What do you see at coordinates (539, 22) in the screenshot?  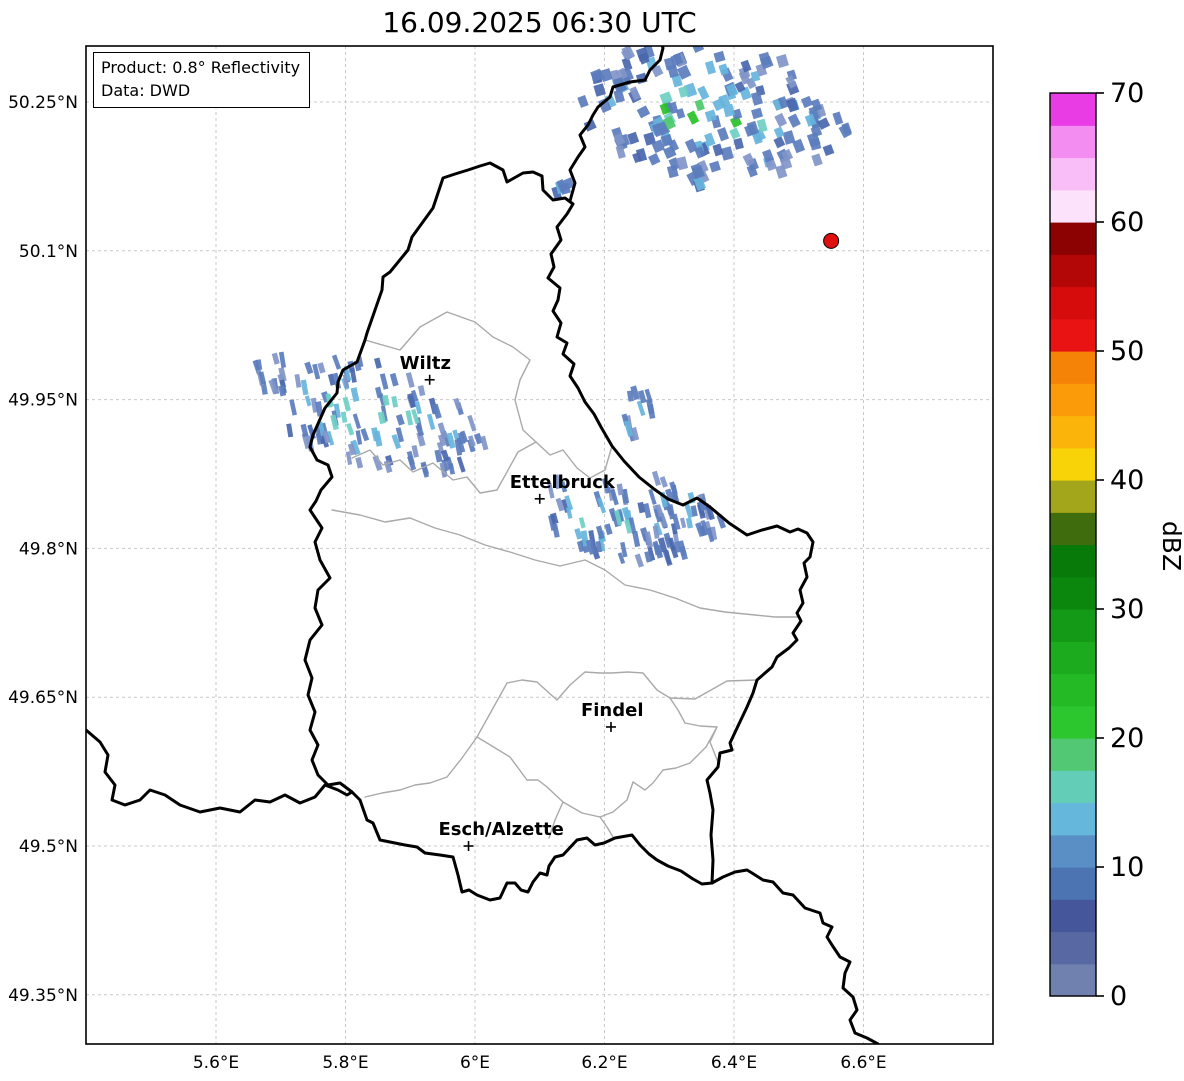 I see `map-title: 16.09.2025 06:30 UTC` at bounding box center [539, 22].